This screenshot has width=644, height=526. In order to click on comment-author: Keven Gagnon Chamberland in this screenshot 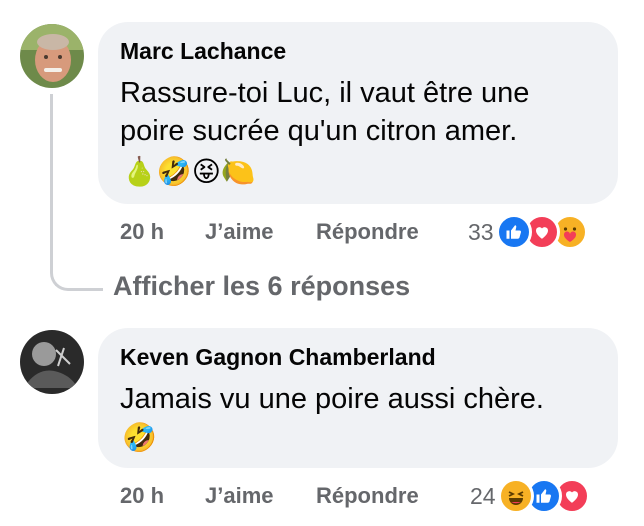, I will do `click(278, 357)`.